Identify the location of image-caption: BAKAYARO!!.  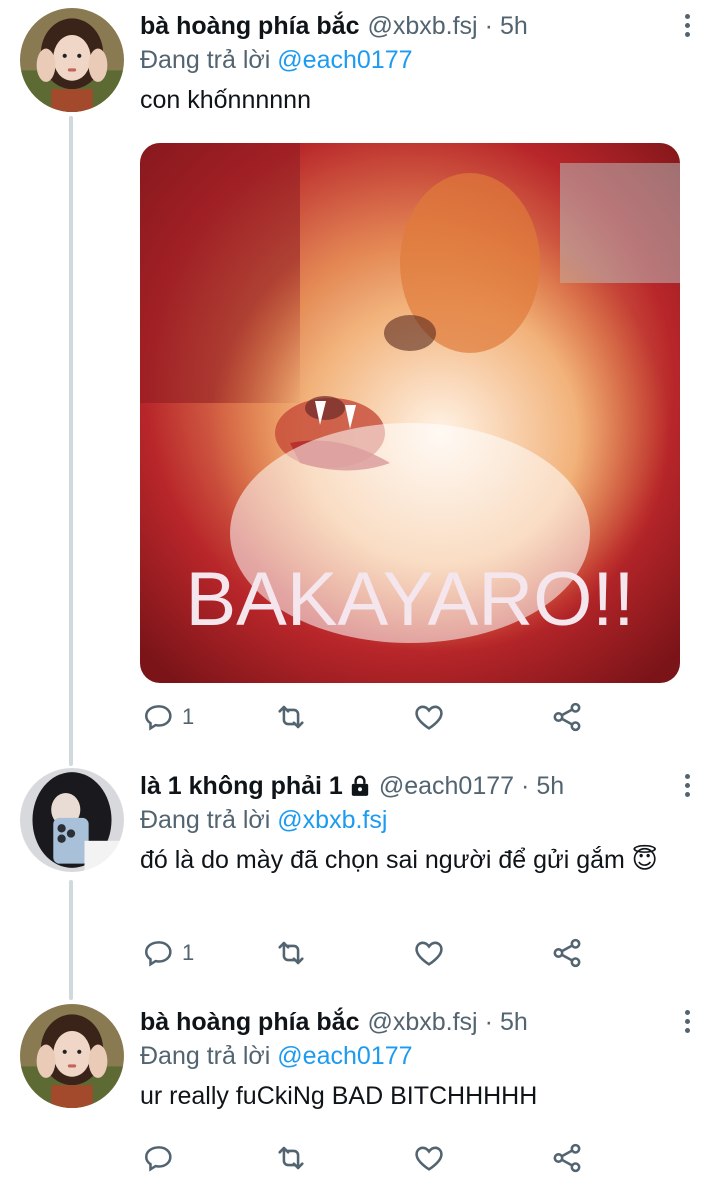
(409, 599).